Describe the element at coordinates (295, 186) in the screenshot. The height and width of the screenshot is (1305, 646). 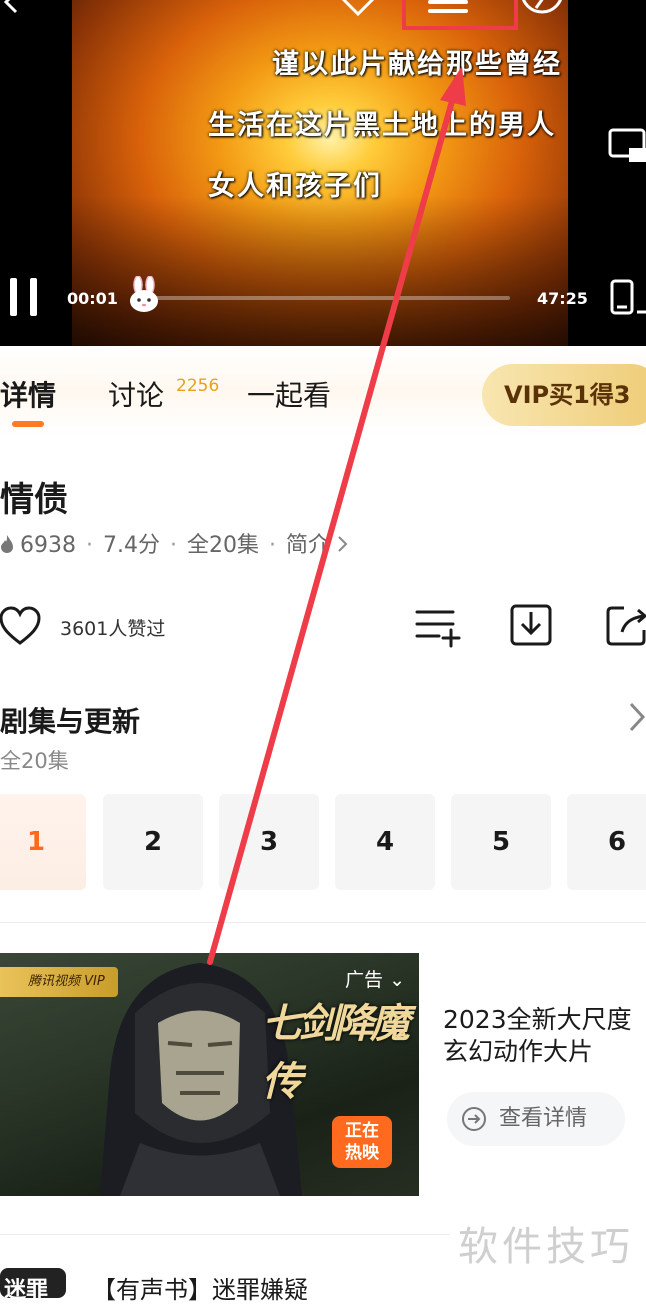
I see `subtitle-line-3: 女人和孩子们` at that location.